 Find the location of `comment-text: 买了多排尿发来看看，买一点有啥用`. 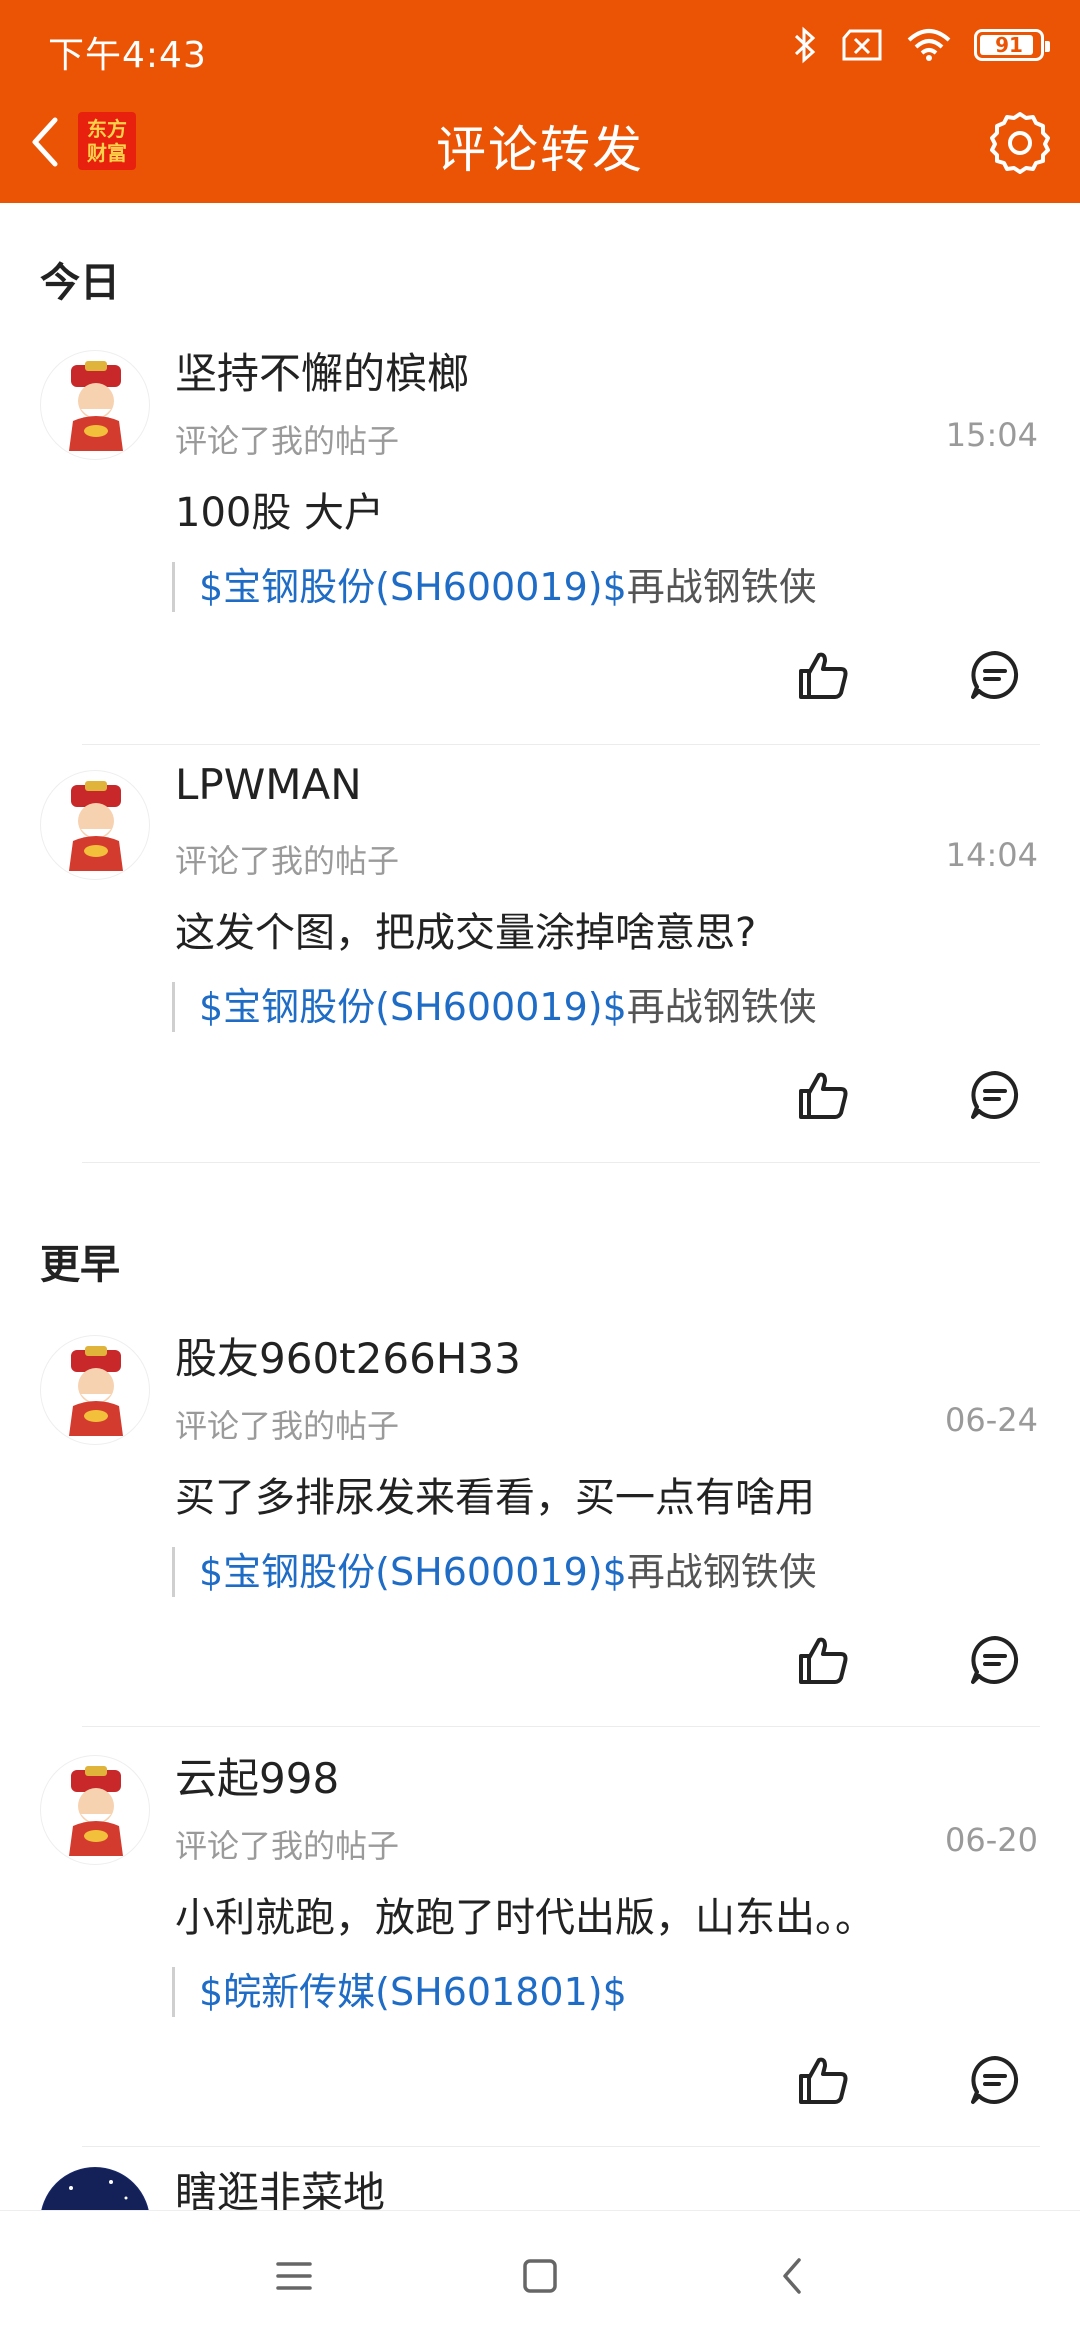

comment-text: 买了多排尿发来看看，买一点有啥用 is located at coordinates (495, 1498).